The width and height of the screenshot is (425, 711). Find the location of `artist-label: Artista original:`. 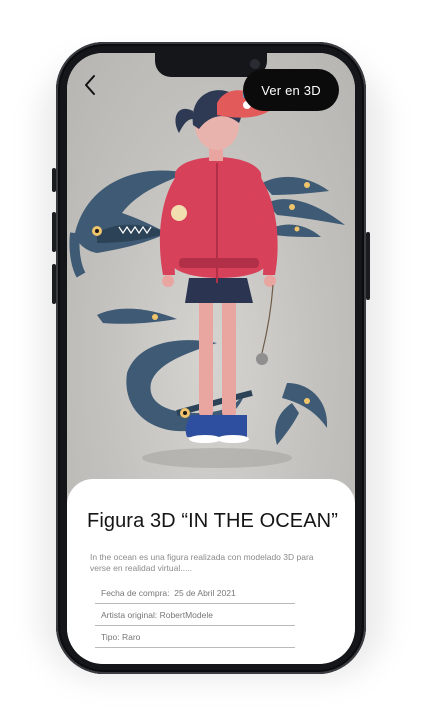

artist-label: Artista original: is located at coordinates (129, 615).